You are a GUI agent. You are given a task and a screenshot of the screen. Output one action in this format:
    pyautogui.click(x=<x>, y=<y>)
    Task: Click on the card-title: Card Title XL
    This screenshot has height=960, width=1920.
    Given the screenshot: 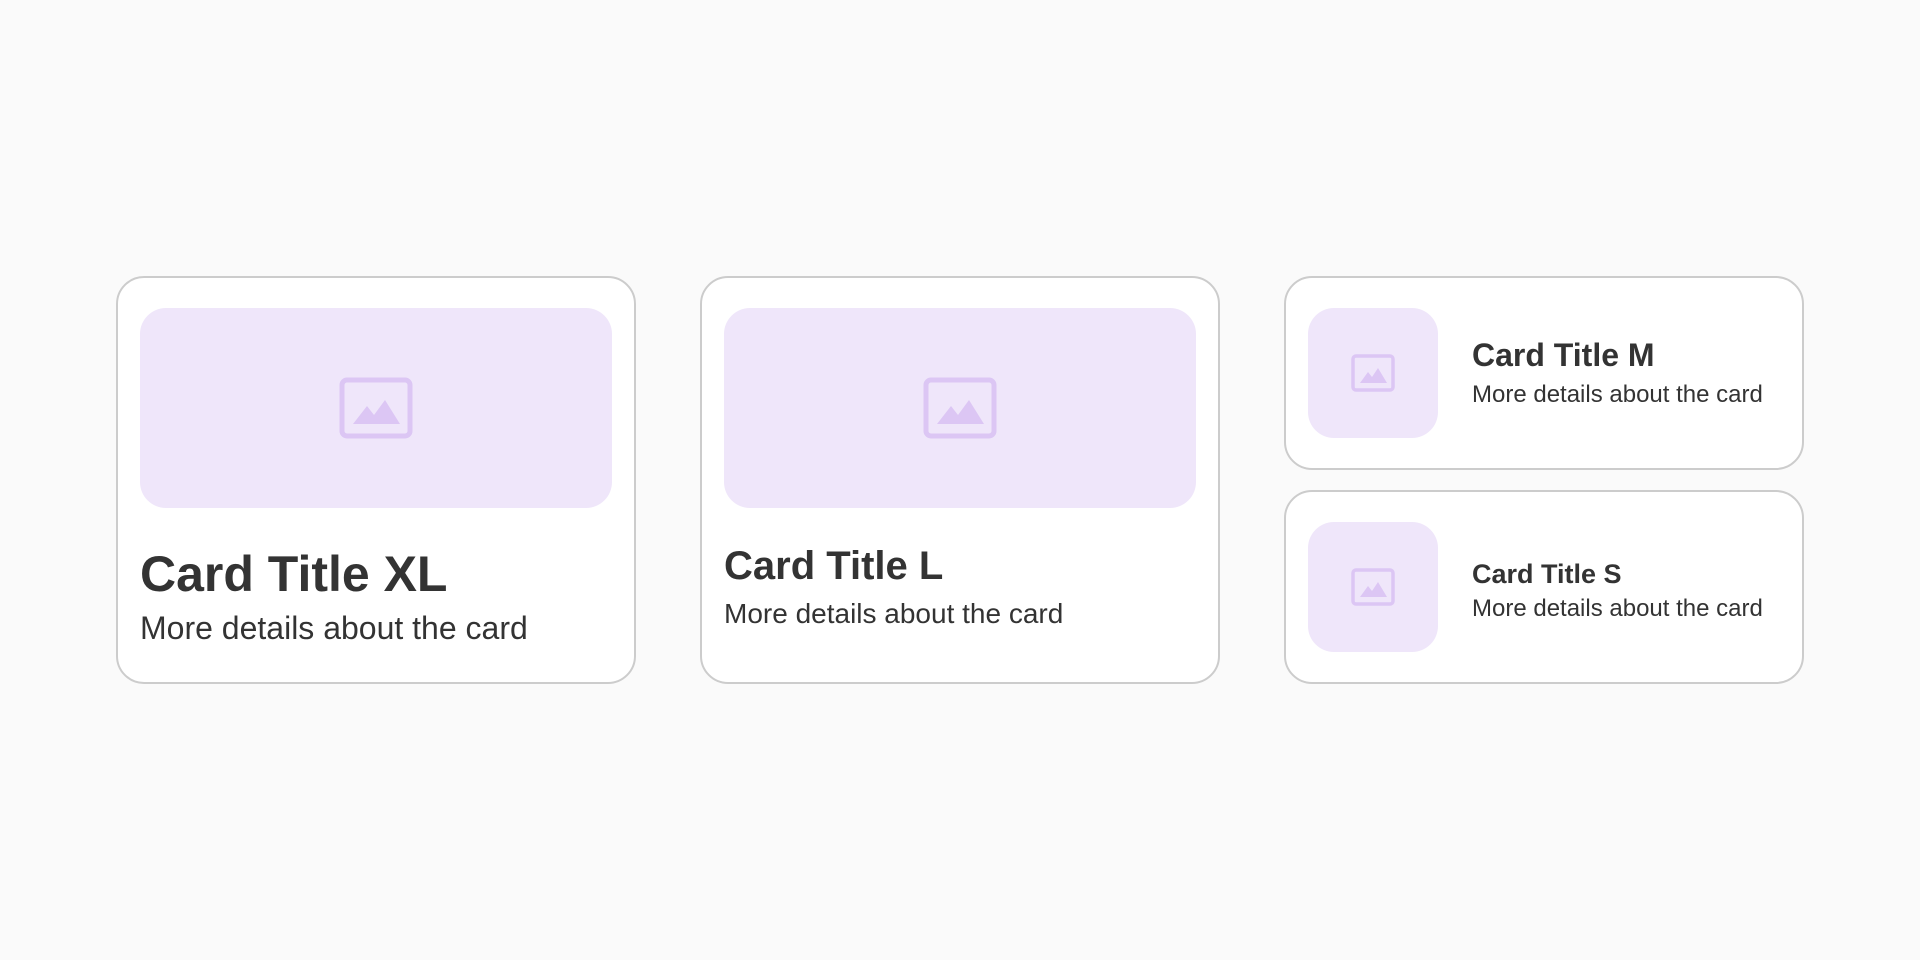 What is the action you would take?
    pyautogui.click(x=294, y=574)
    